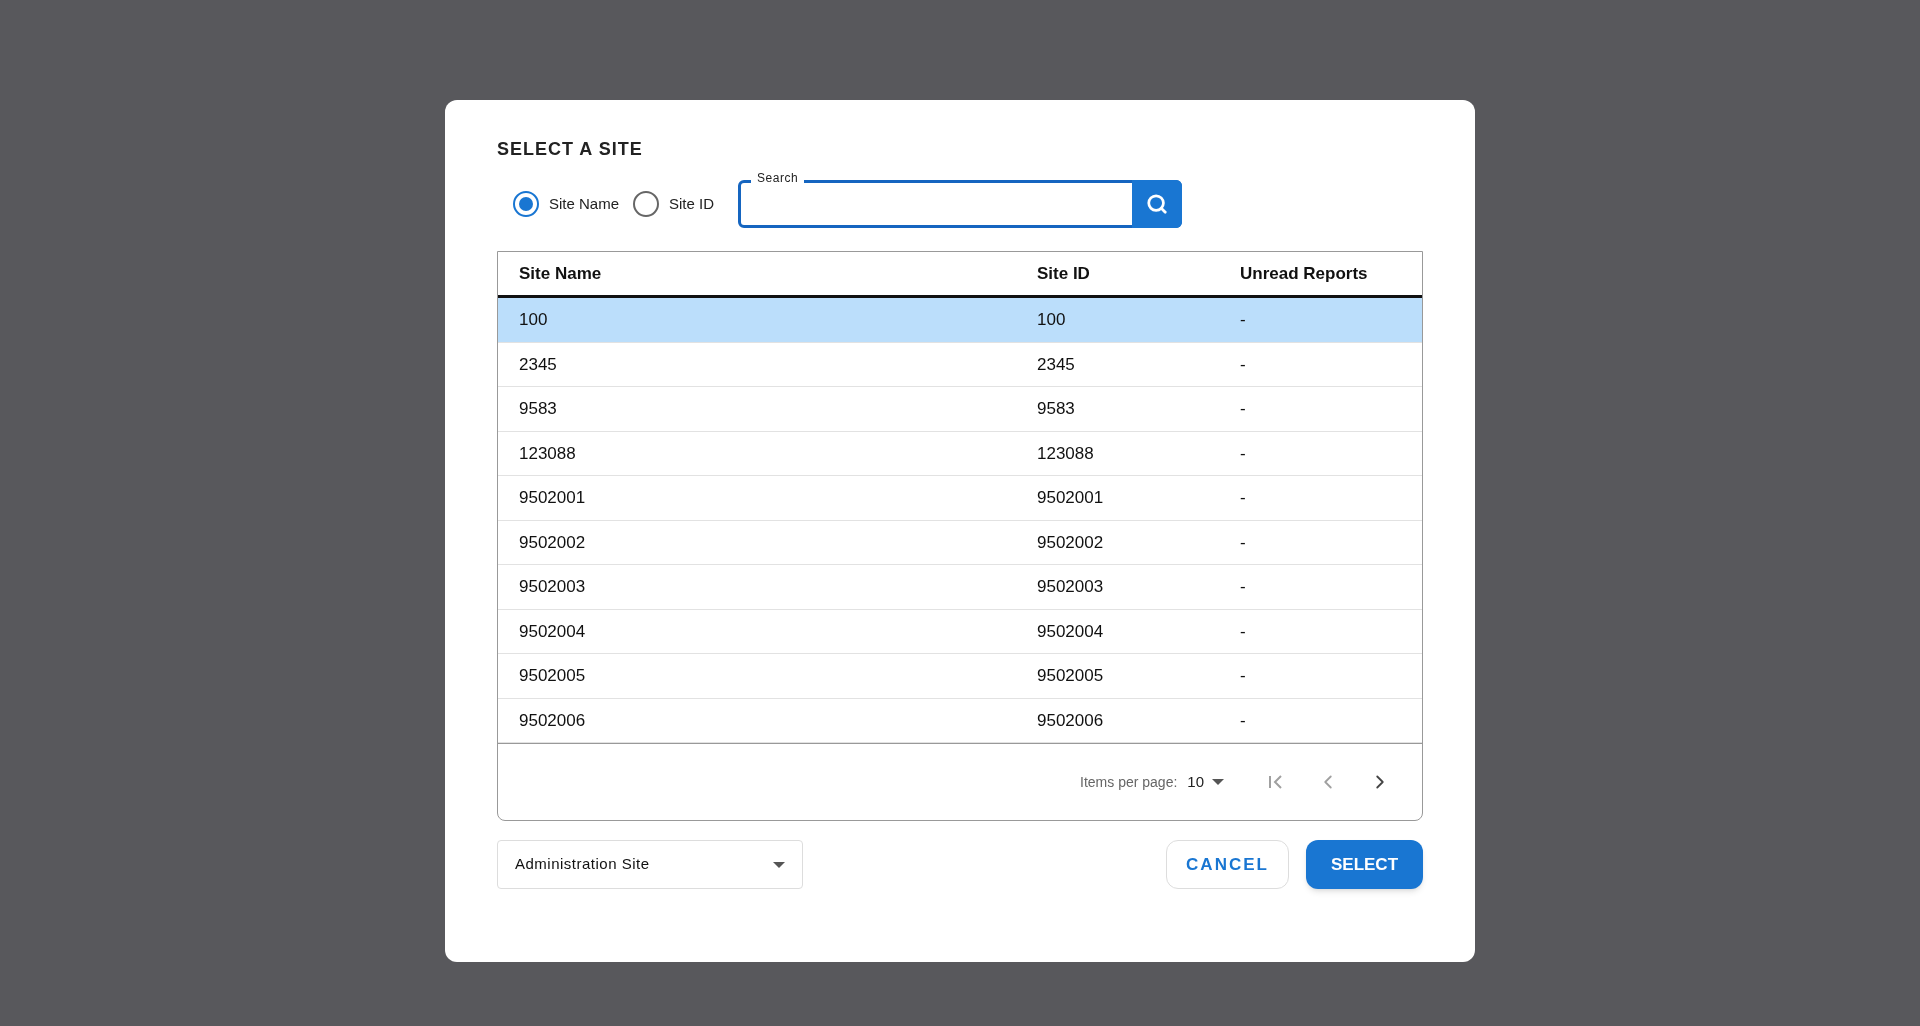  What do you see at coordinates (650, 864) in the screenshot?
I see `site-type-select: Administration Site` at bounding box center [650, 864].